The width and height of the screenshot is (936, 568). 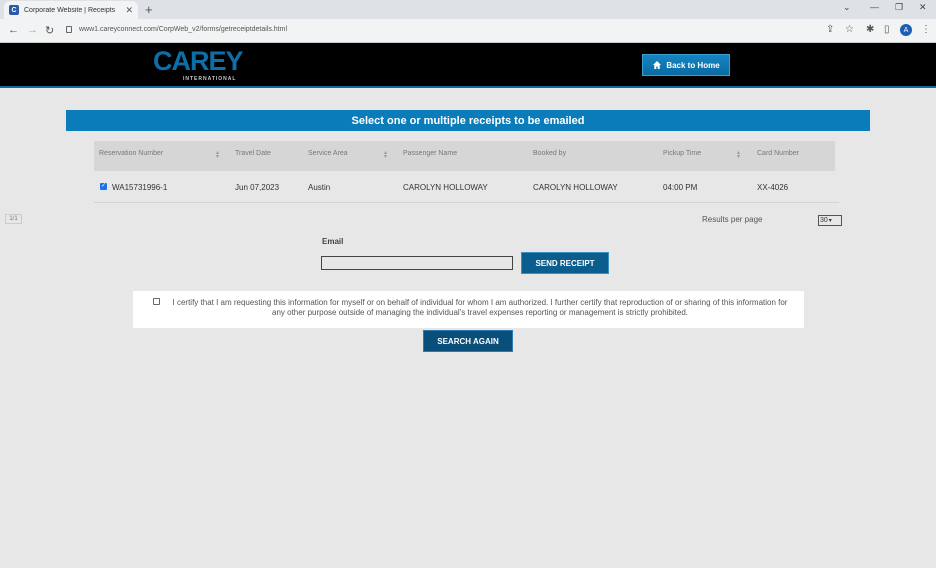 I want to click on row-select-checkbox: ✓, so click(x=103, y=186).